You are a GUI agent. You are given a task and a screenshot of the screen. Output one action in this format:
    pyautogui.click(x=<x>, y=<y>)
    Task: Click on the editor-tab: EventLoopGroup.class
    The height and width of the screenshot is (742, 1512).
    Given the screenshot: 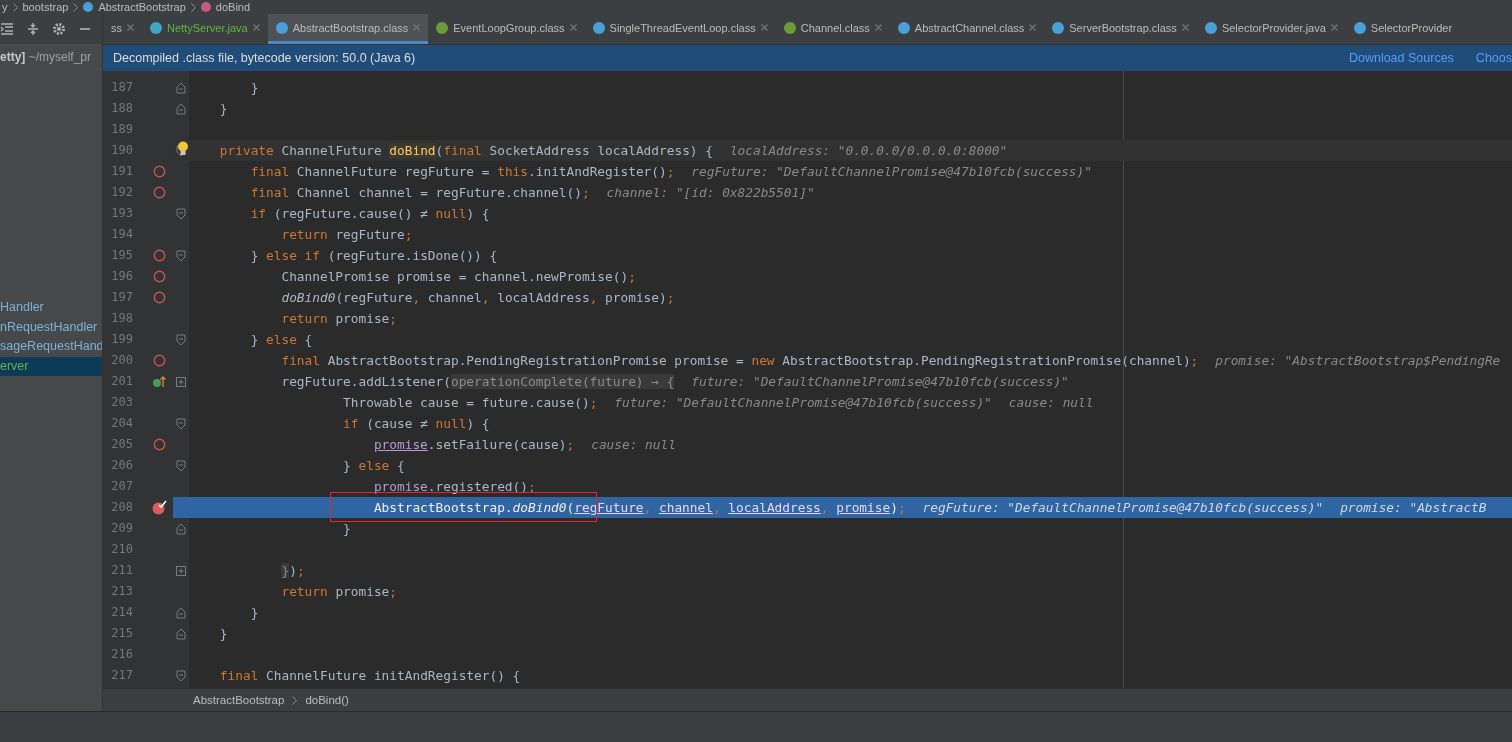 What is the action you would take?
    pyautogui.click(x=506, y=29)
    